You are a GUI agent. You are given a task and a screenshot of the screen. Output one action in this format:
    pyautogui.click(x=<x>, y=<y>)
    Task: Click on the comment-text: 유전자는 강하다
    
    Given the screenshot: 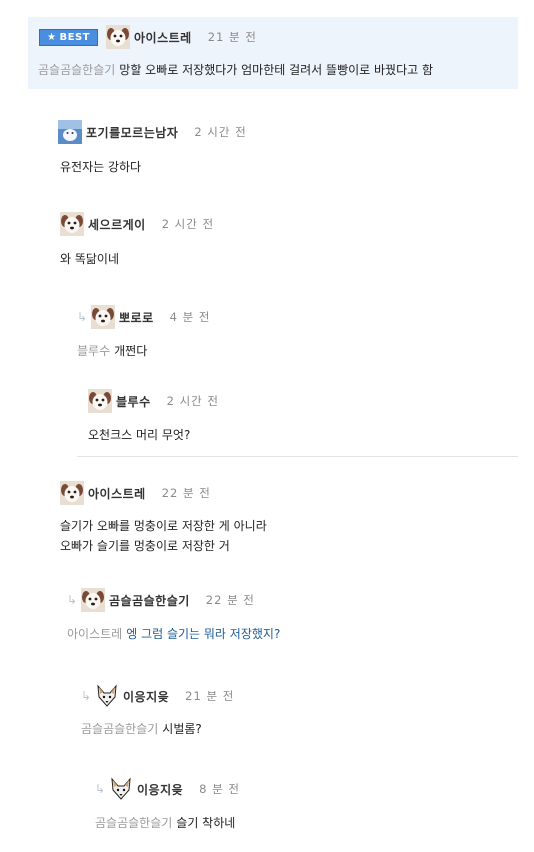 What is the action you would take?
    pyautogui.click(x=101, y=167)
    